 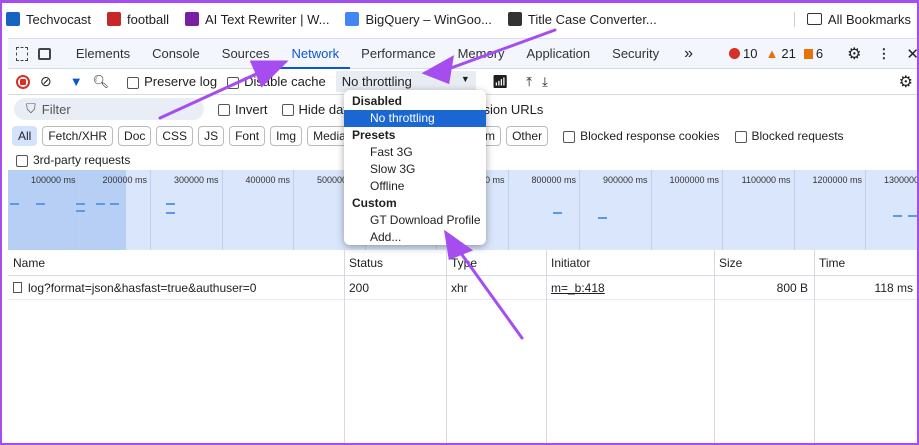 What do you see at coordinates (781, 53) in the screenshot?
I see `warning-count: ▲ 21` at bounding box center [781, 53].